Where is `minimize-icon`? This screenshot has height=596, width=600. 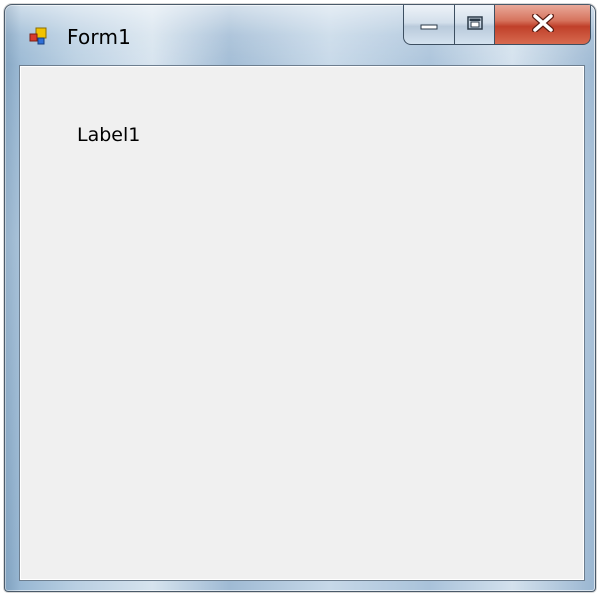 minimize-icon is located at coordinates (429, 24).